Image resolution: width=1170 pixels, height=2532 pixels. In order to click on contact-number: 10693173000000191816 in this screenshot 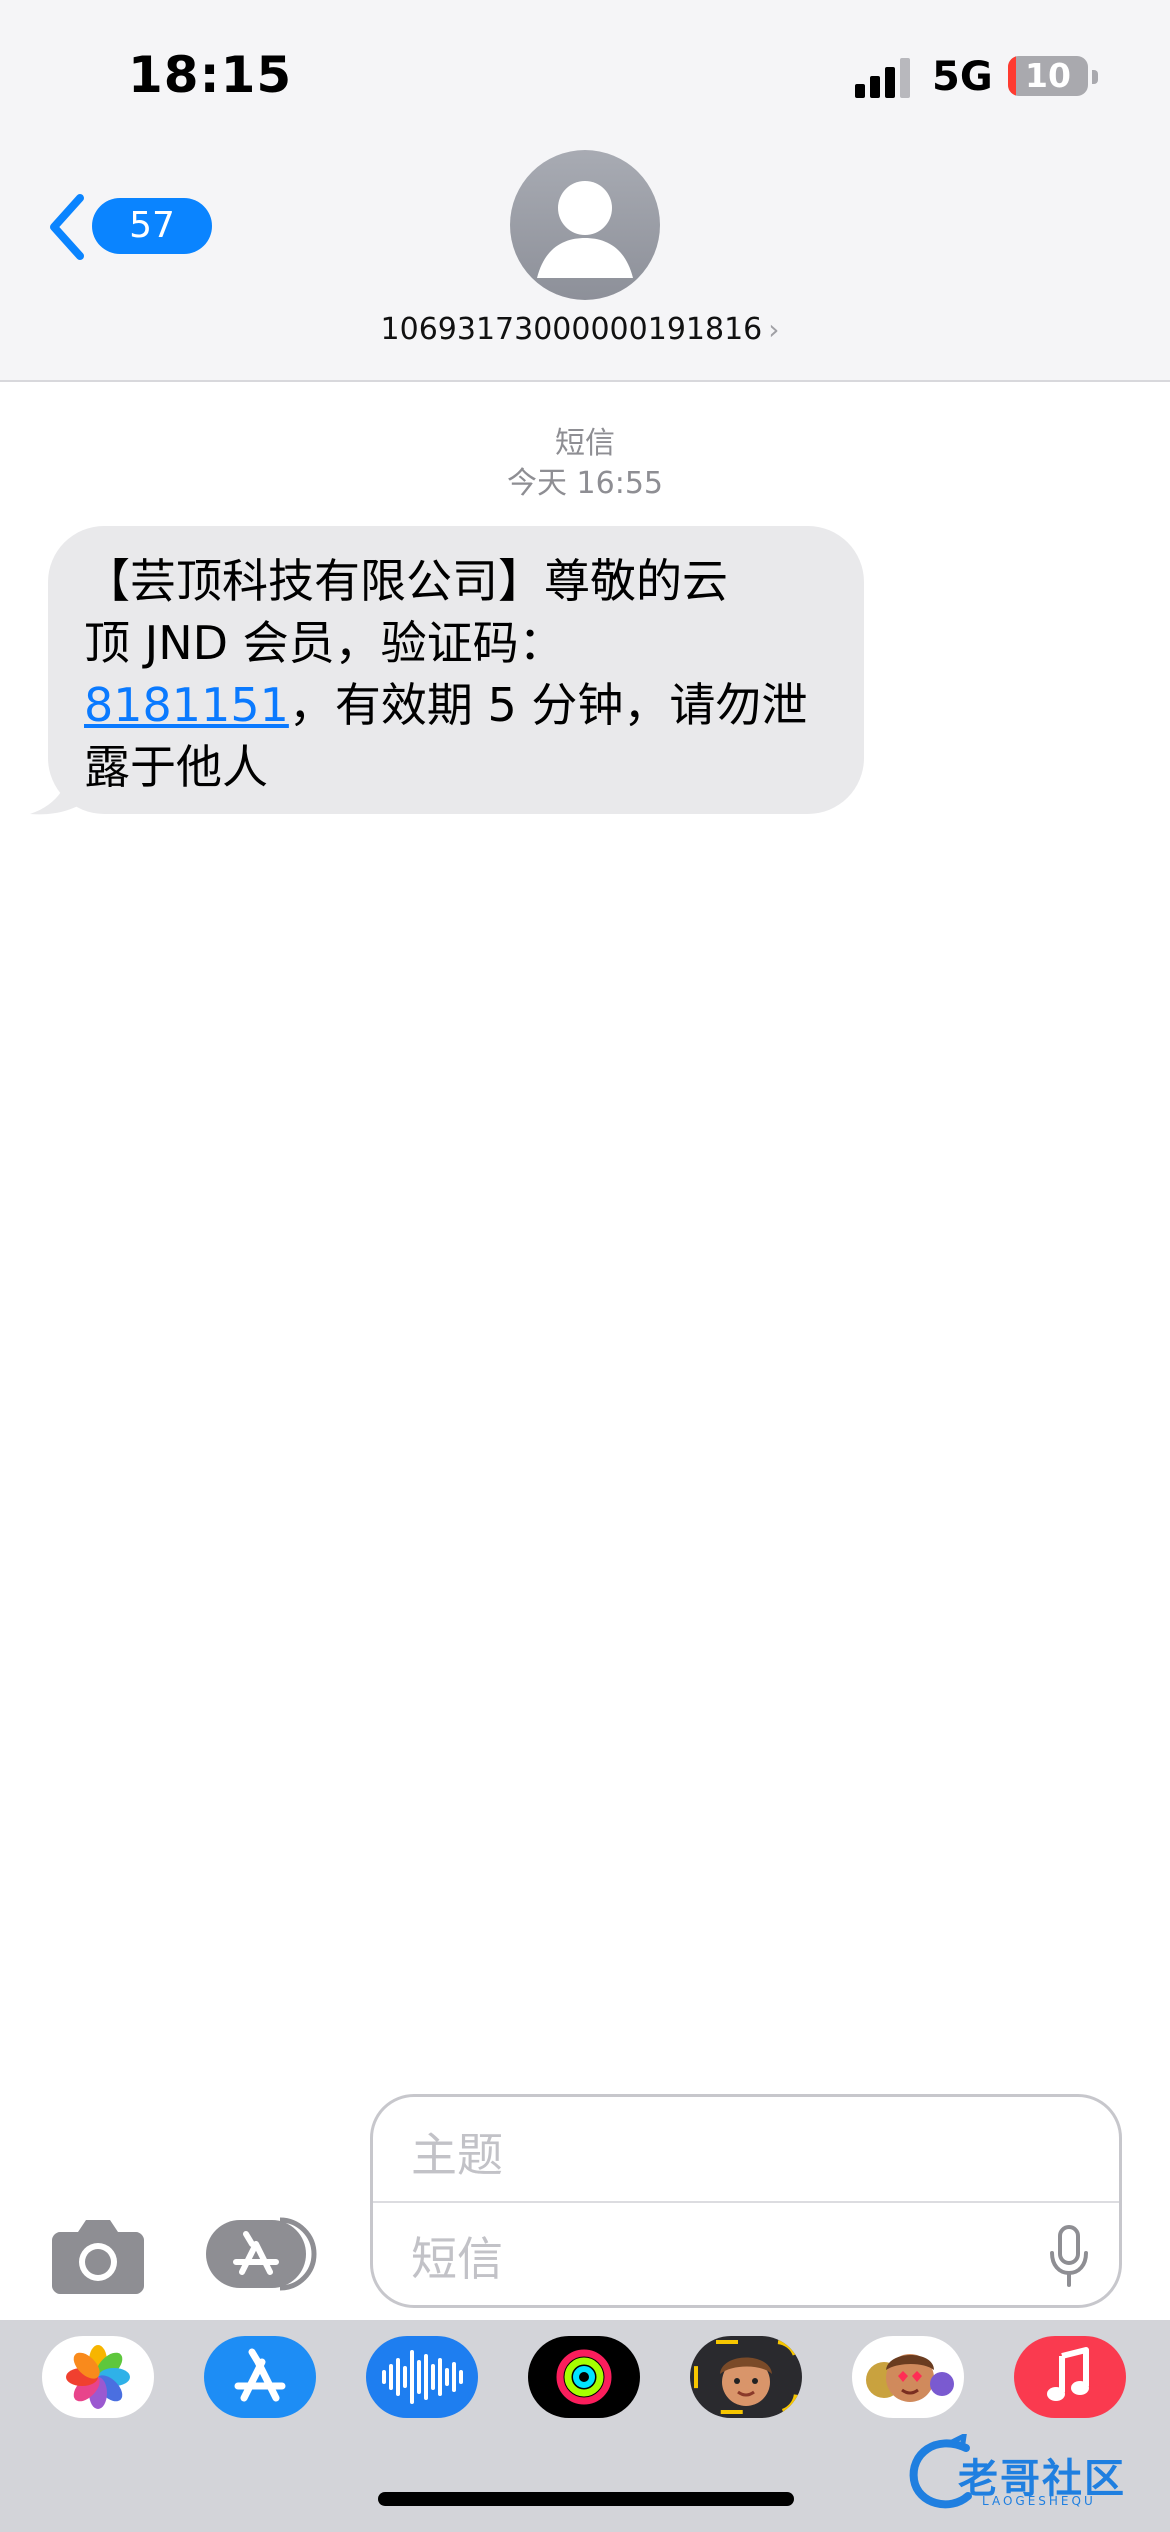, I will do `click(571, 329)`.